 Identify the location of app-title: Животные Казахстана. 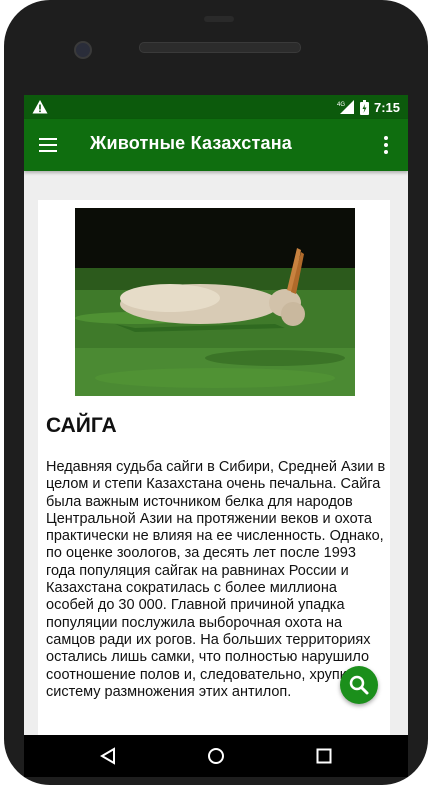
(191, 143).